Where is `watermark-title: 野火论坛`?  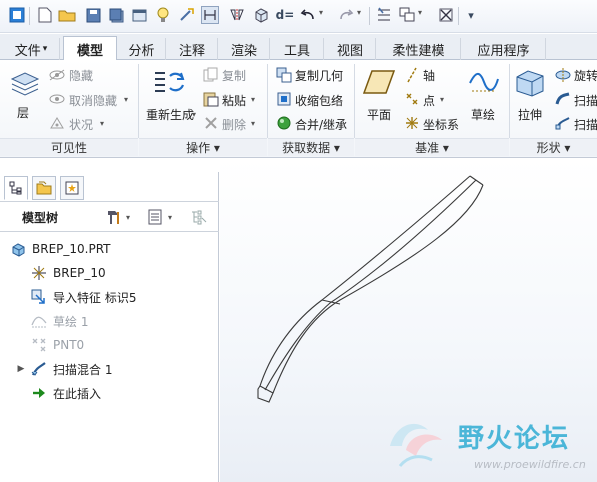 watermark-title: 野火论坛 is located at coordinates (514, 439).